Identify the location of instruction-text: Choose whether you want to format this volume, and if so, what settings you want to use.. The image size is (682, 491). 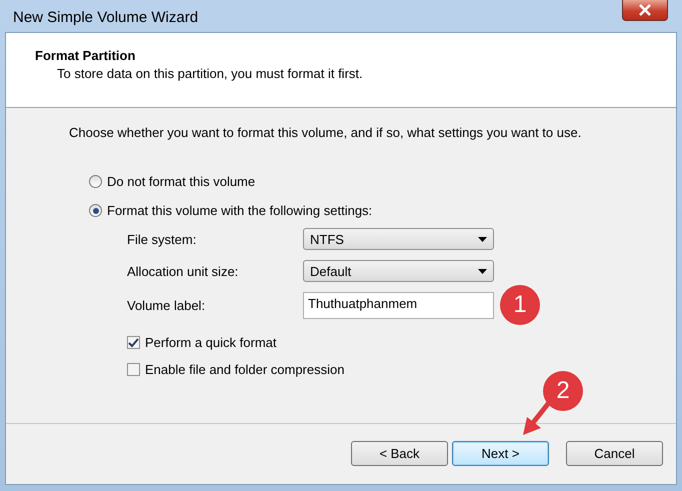
(325, 132).